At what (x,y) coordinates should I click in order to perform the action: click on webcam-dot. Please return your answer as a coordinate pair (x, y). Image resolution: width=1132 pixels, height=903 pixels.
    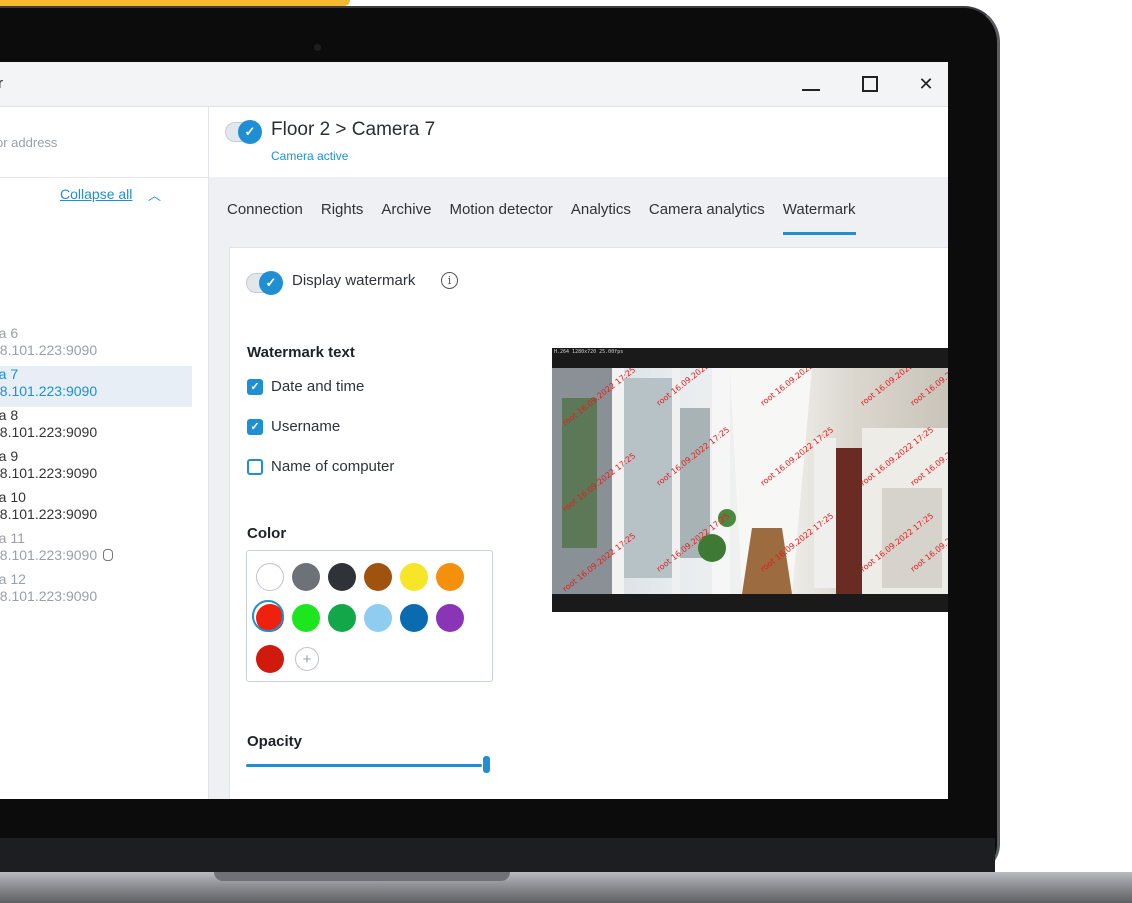
    Looking at the image, I should click on (317, 47).